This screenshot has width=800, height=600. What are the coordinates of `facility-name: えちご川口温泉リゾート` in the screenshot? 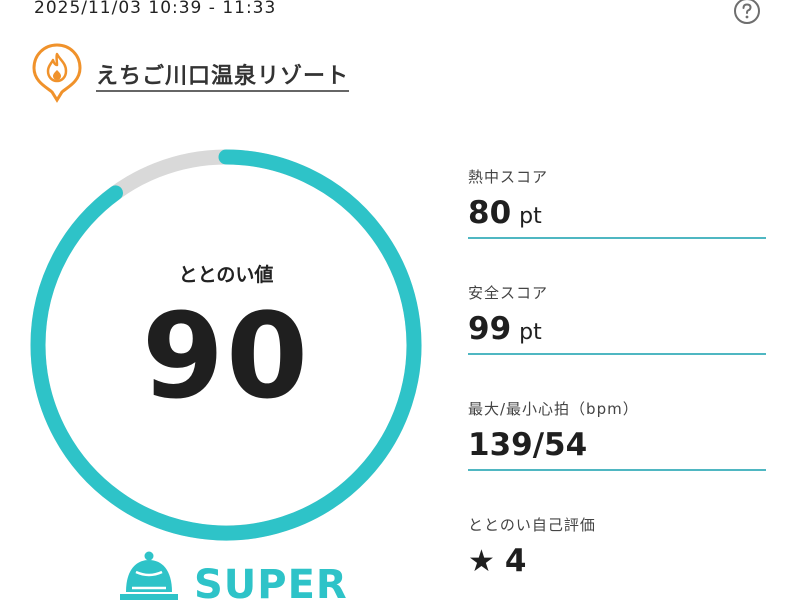 It's located at (222, 74).